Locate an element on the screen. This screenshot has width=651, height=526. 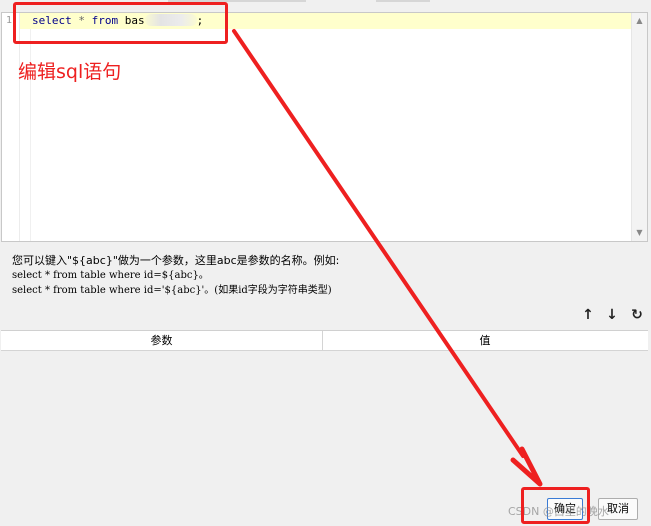
column-header-value: 值 is located at coordinates (485, 341).